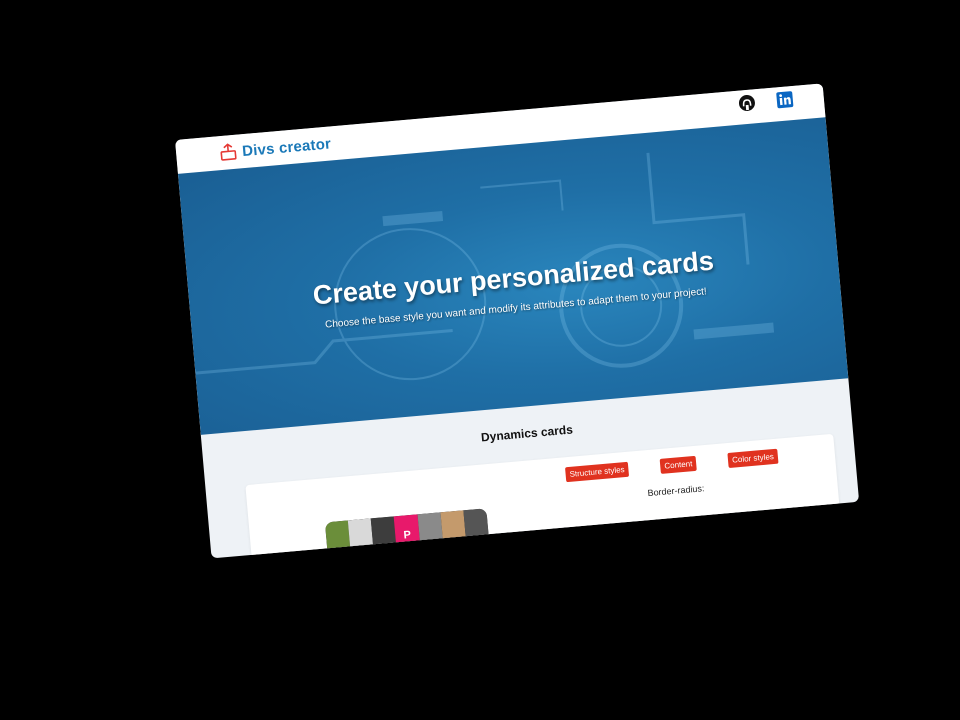  What do you see at coordinates (747, 103) in the screenshot?
I see `github-icon` at bounding box center [747, 103].